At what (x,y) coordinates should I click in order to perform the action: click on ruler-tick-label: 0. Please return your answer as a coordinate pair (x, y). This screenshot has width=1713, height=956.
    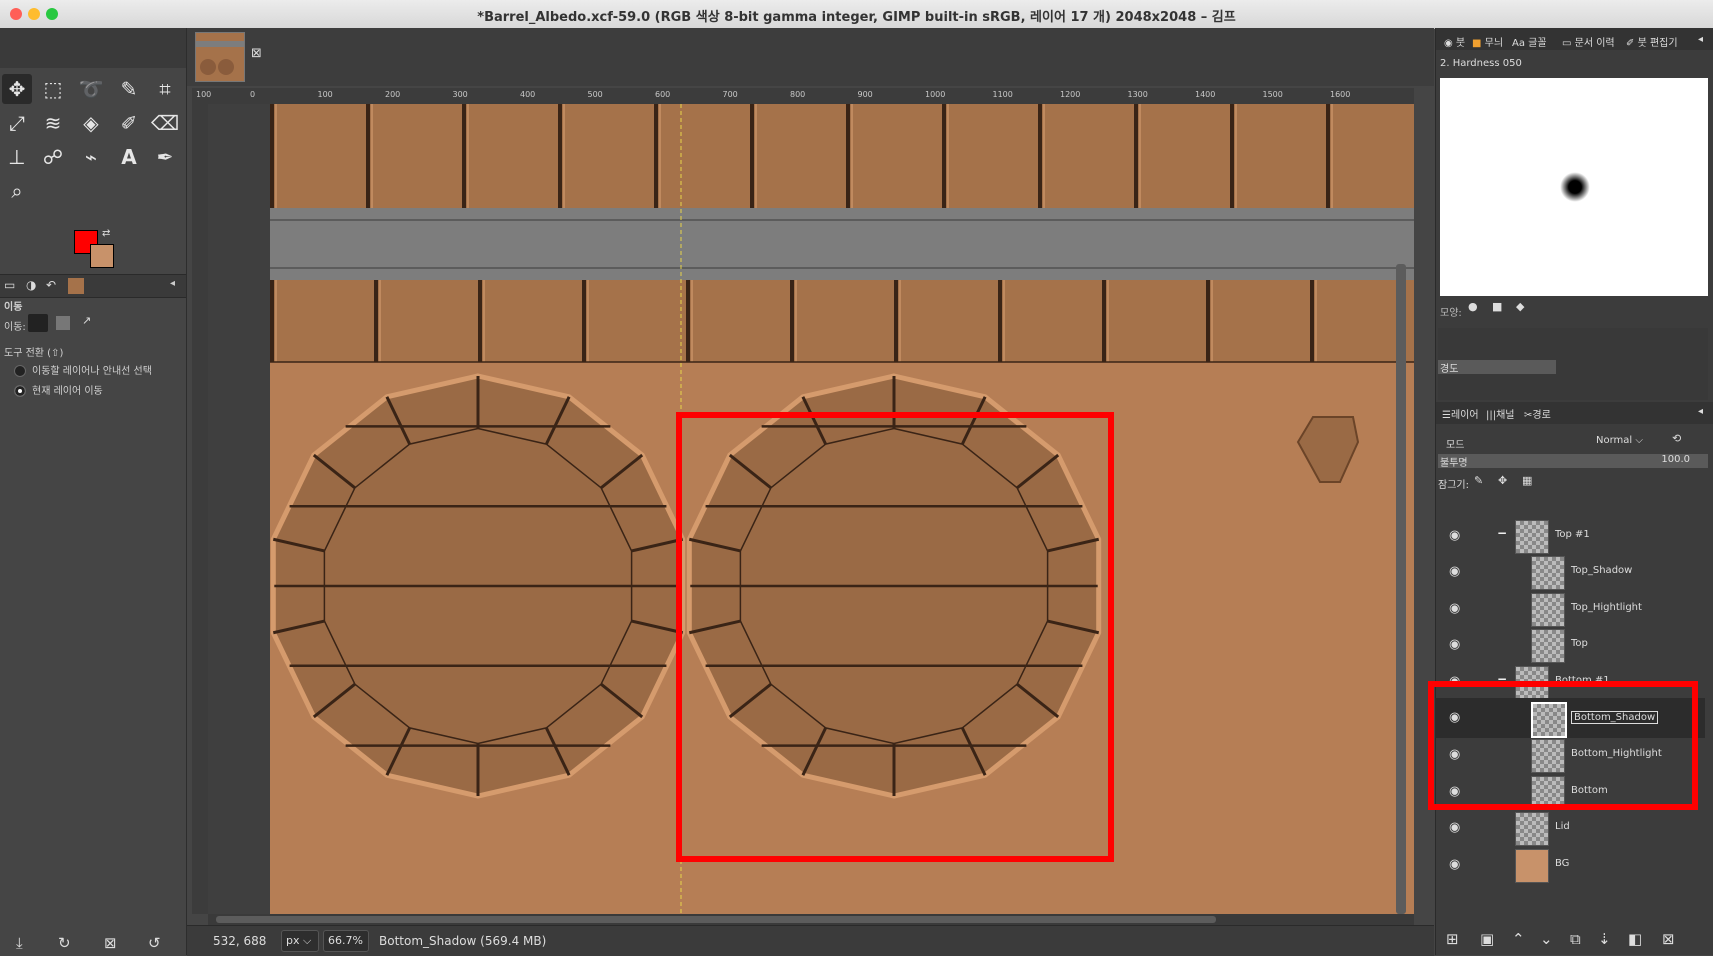
    Looking at the image, I should click on (253, 94).